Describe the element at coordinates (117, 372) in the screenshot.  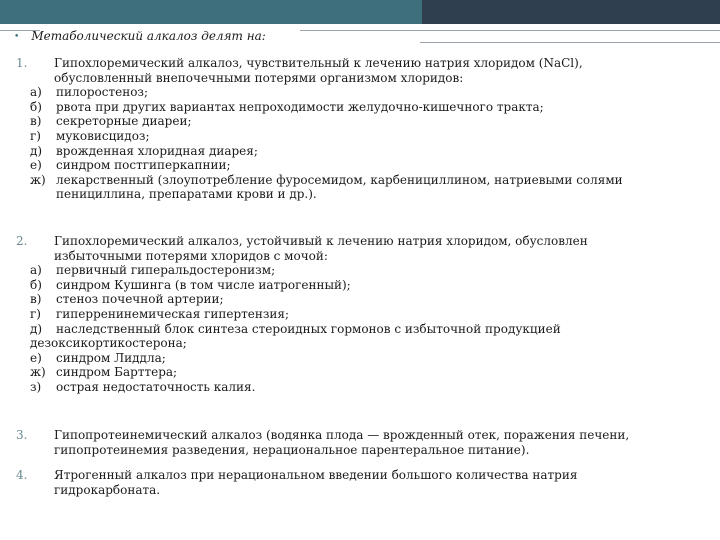
I see `sub-text: синдром Барттера;` at that location.